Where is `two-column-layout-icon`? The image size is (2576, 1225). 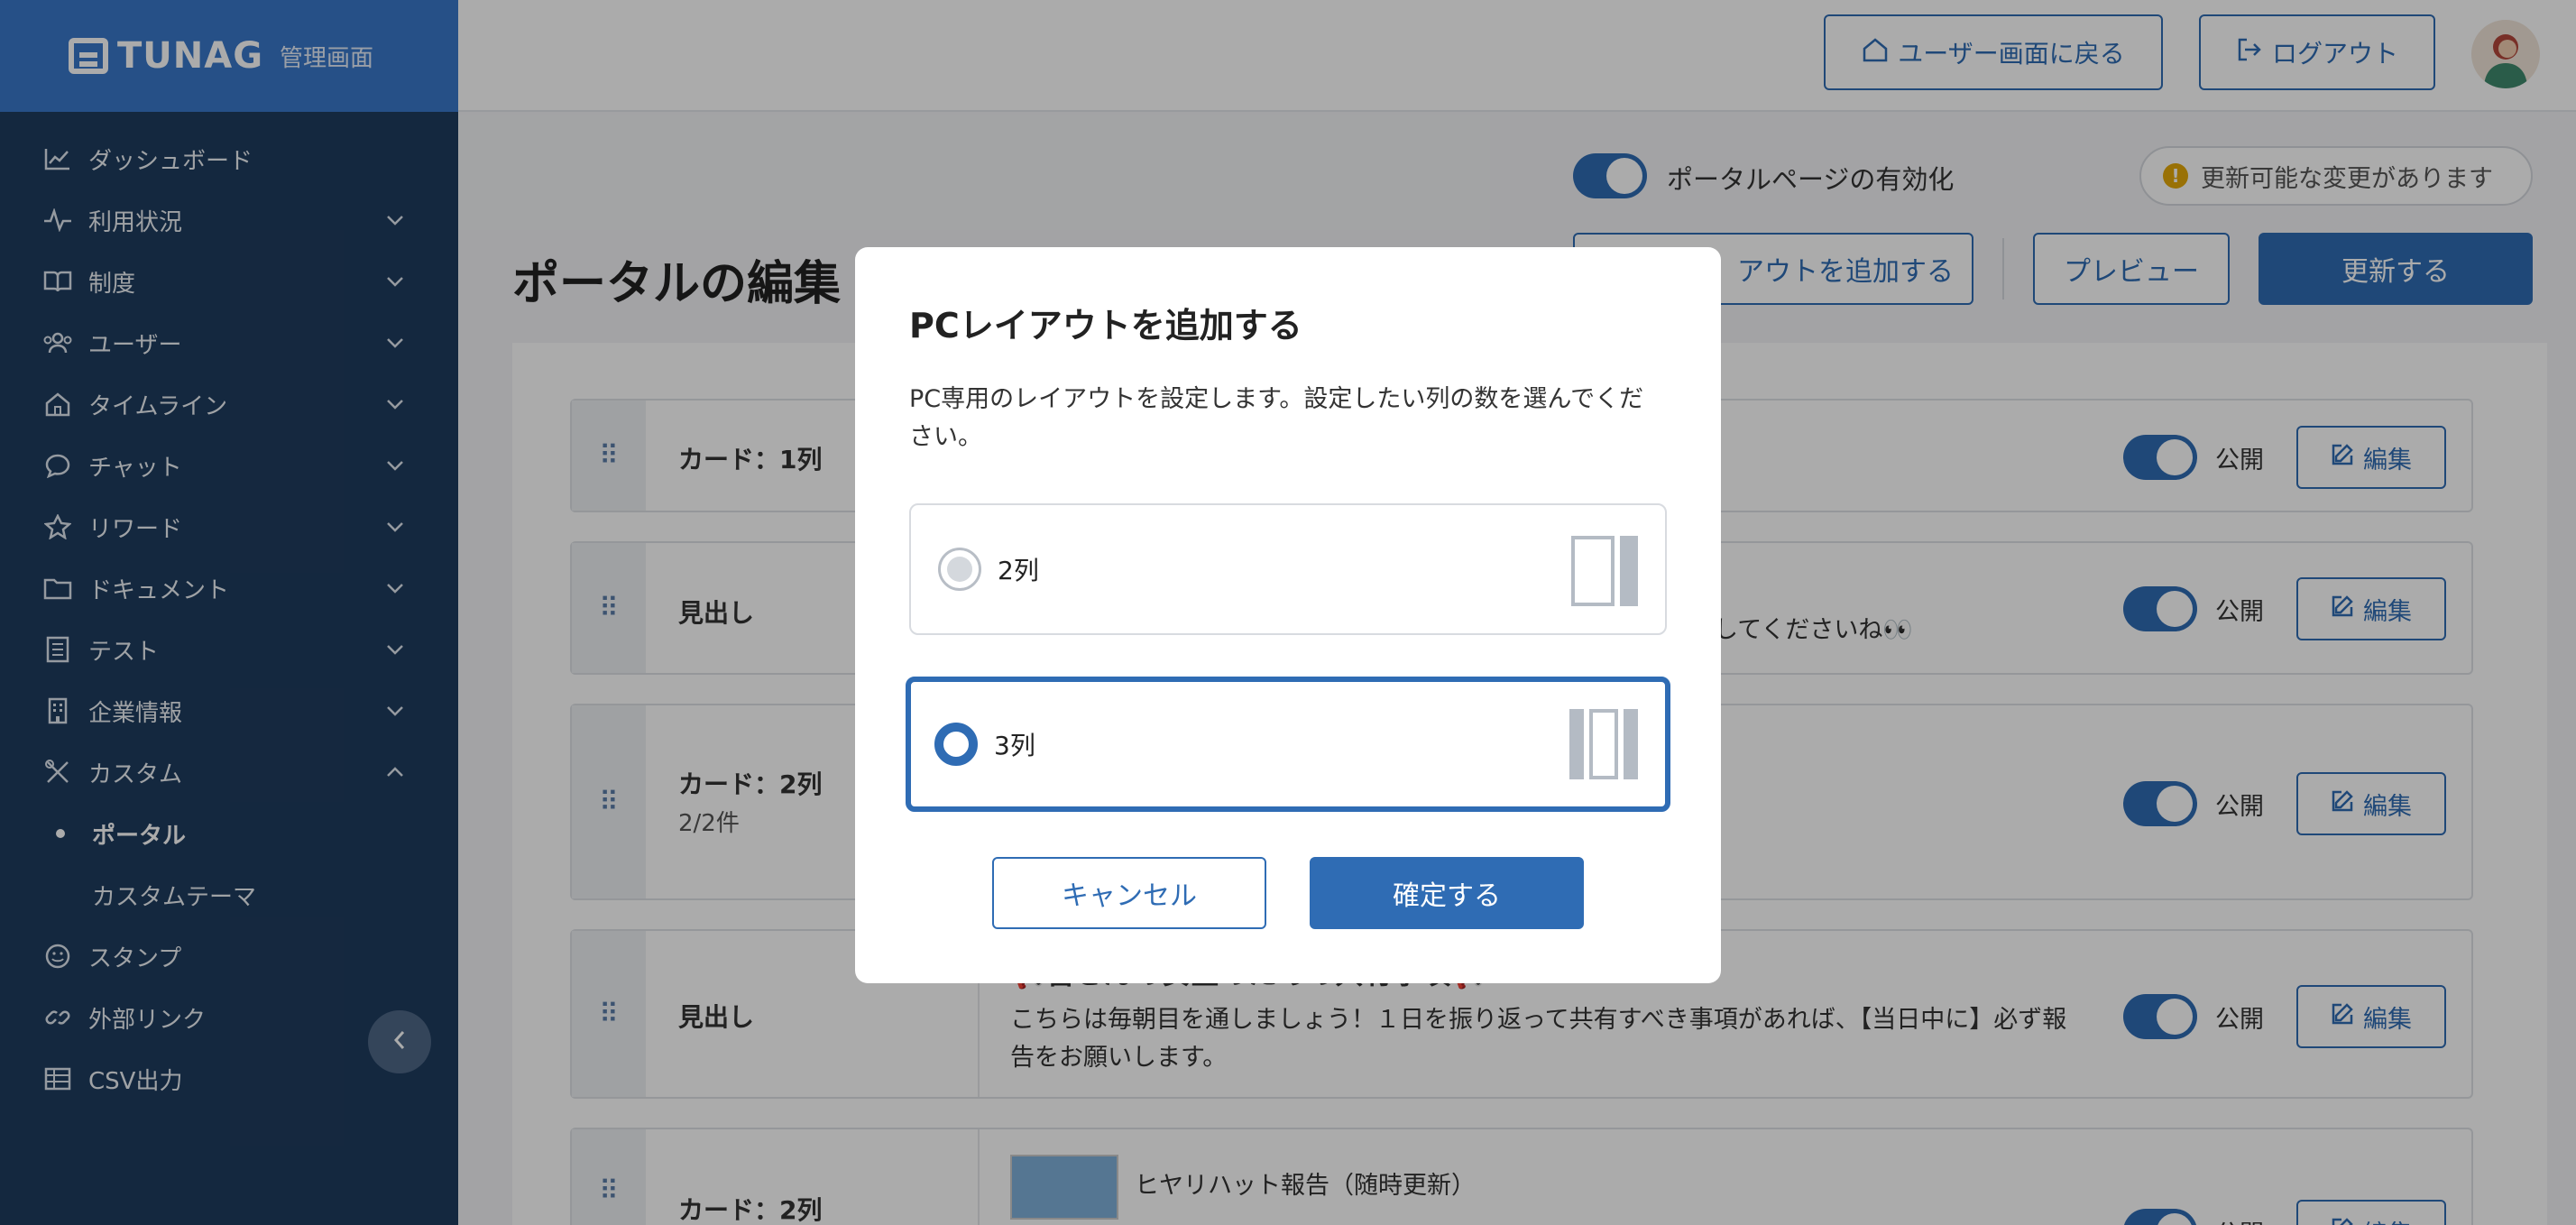
two-column-layout-icon is located at coordinates (1604, 571).